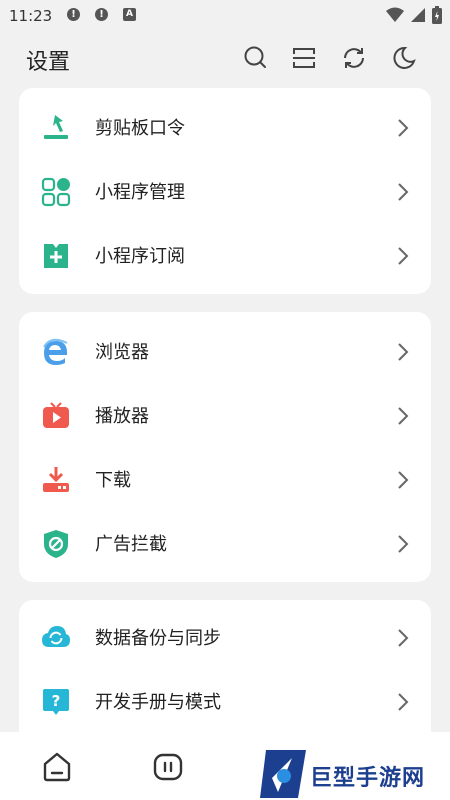  I want to click on row-label: 小程序订阅, so click(140, 256).